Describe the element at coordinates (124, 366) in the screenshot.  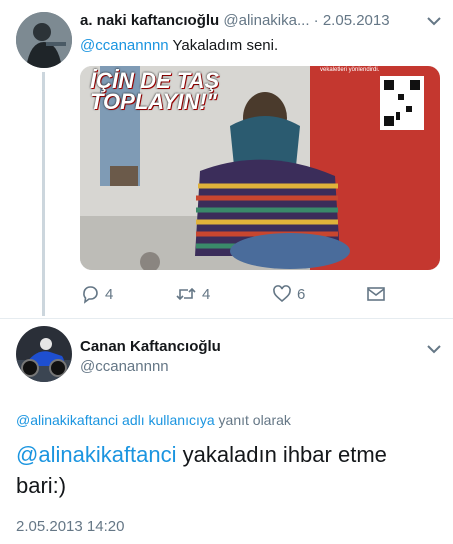
I see `reply-author-handle: @ccanannnn` at that location.